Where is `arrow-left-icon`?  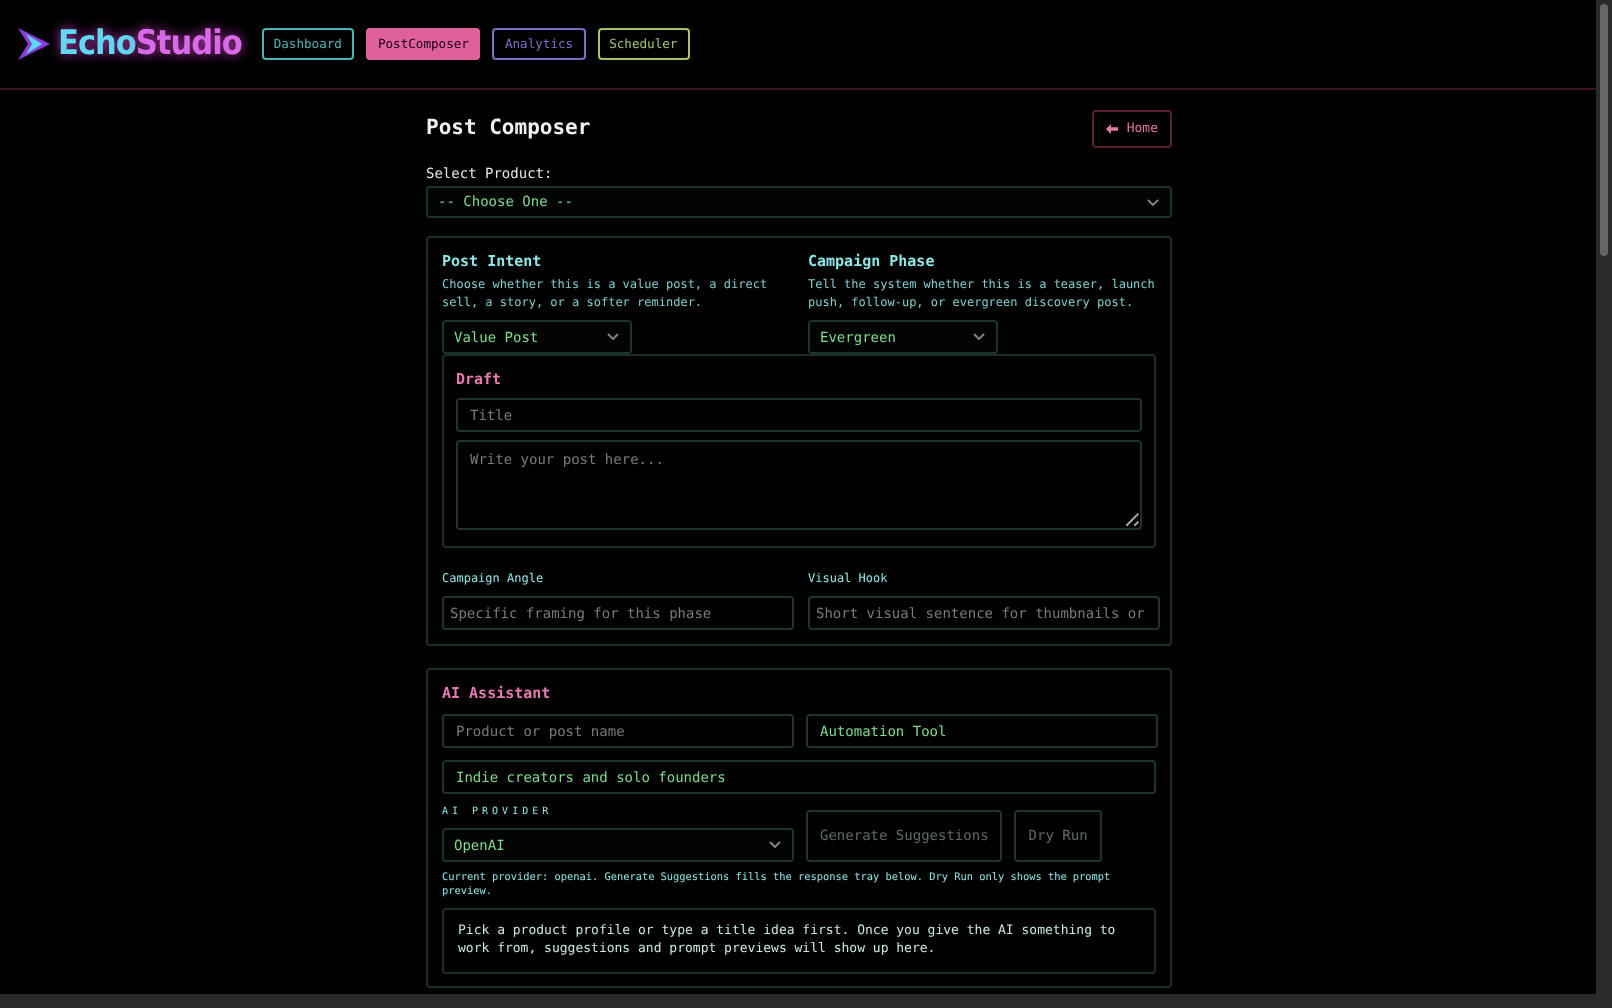
arrow-left-icon is located at coordinates (1112, 128).